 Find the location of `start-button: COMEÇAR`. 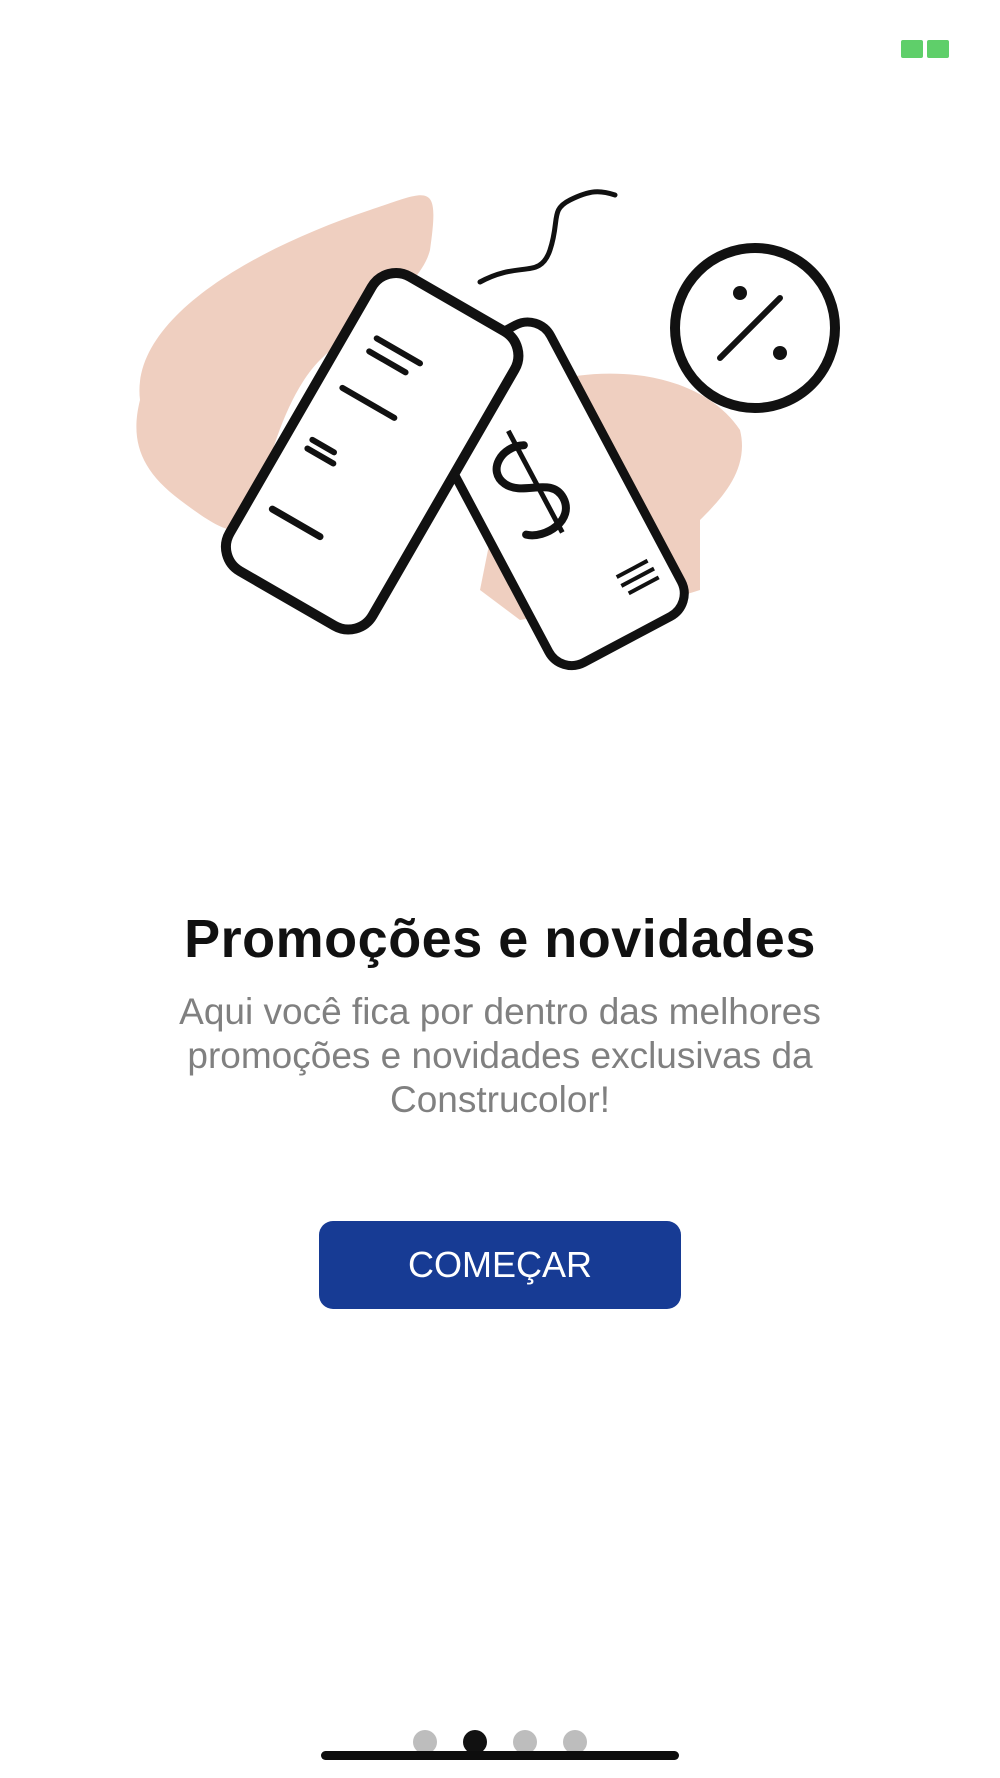

start-button: COMEÇAR is located at coordinates (500, 1265).